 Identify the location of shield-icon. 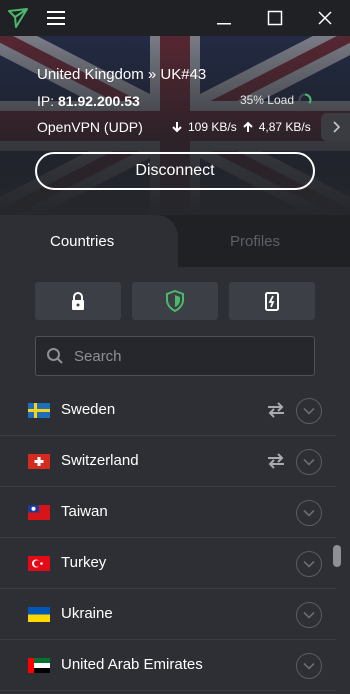
(175, 301).